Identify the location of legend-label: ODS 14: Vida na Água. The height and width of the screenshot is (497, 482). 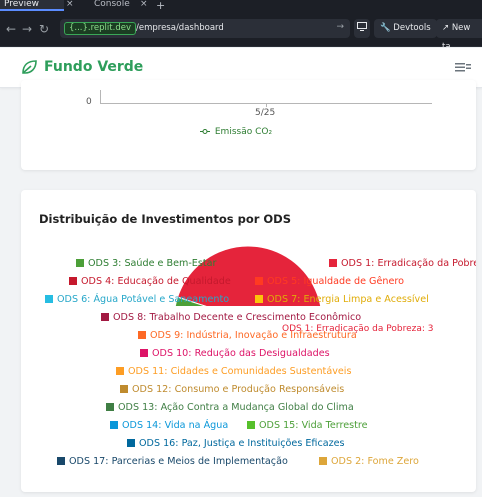
(175, 425).